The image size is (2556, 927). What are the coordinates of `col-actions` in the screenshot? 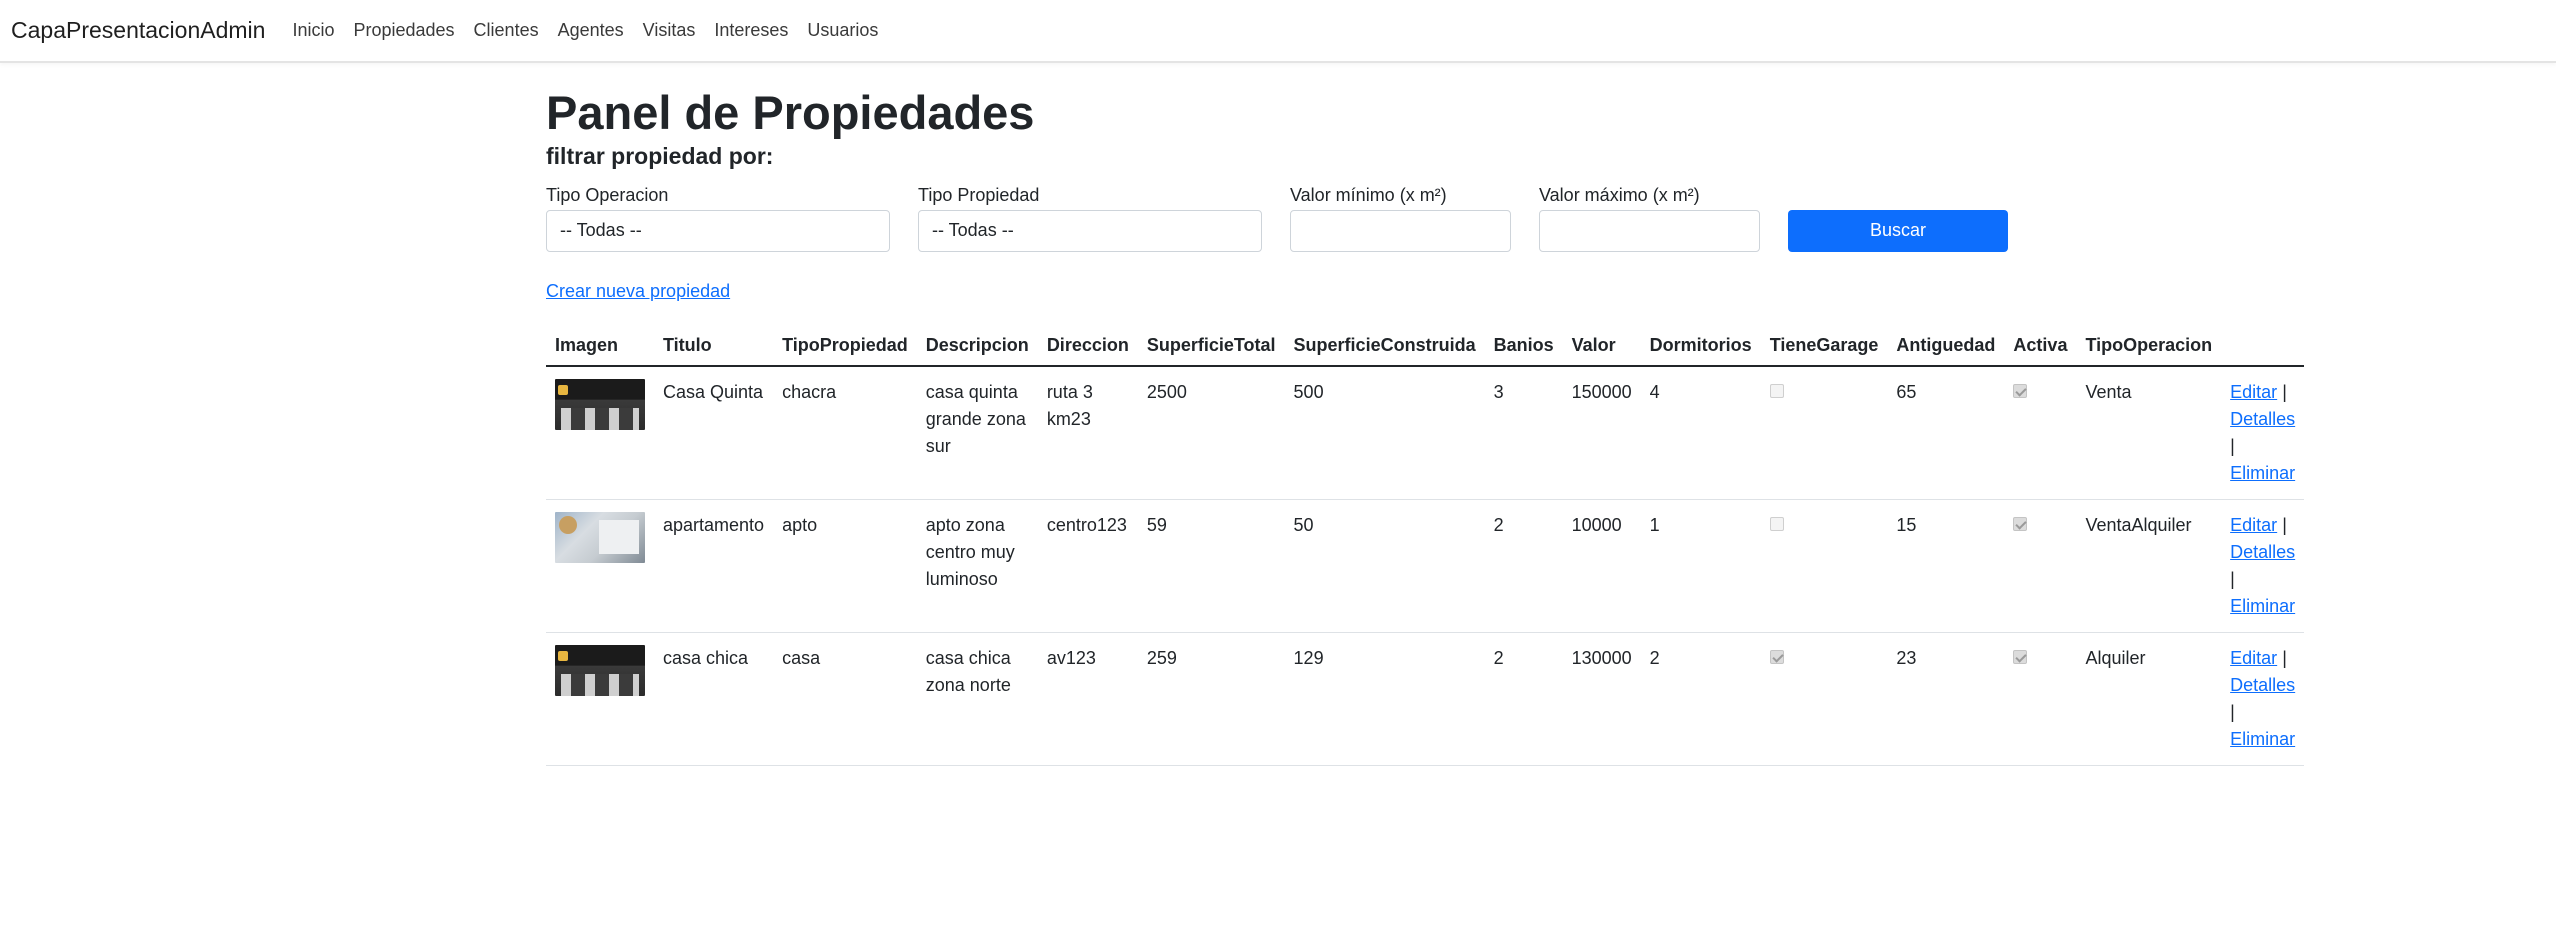 It's located at (2263, 348).